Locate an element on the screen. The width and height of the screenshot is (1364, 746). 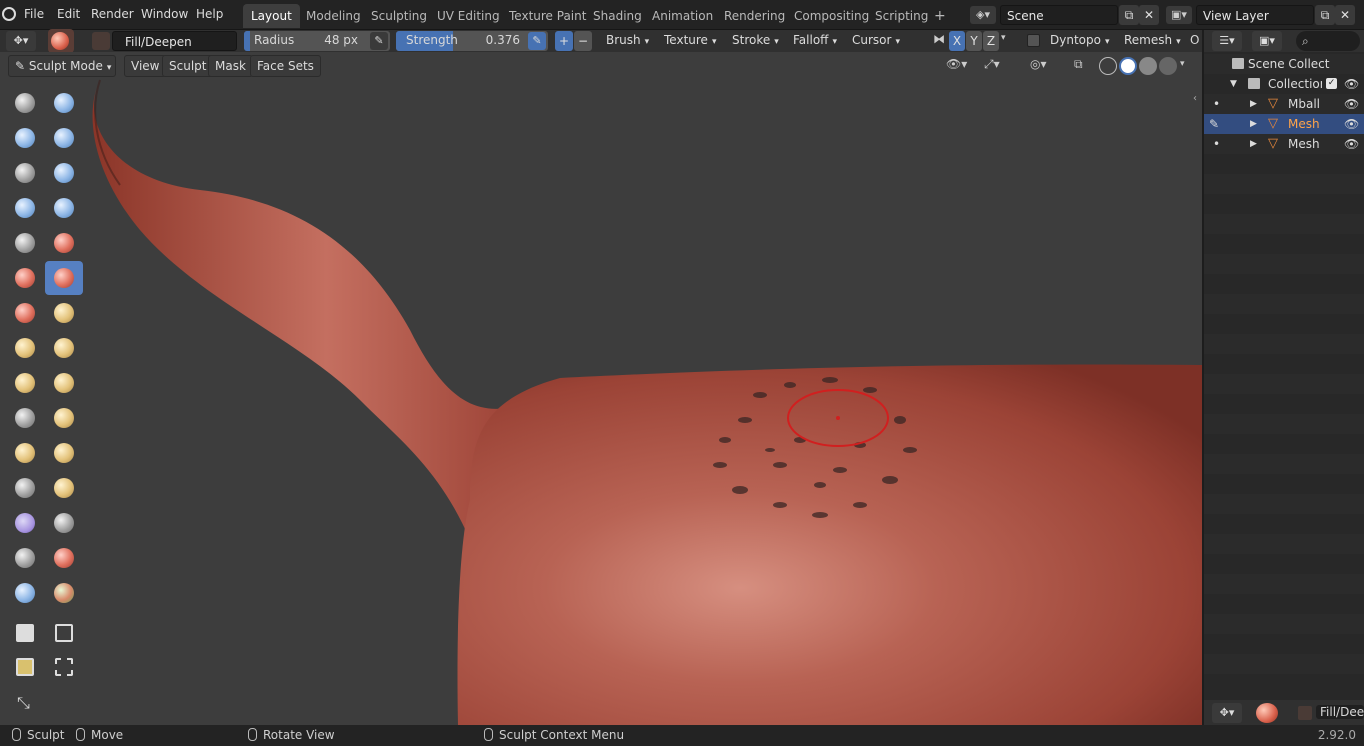
scene-name-field: Scene is located at coordinates (1059, 15).